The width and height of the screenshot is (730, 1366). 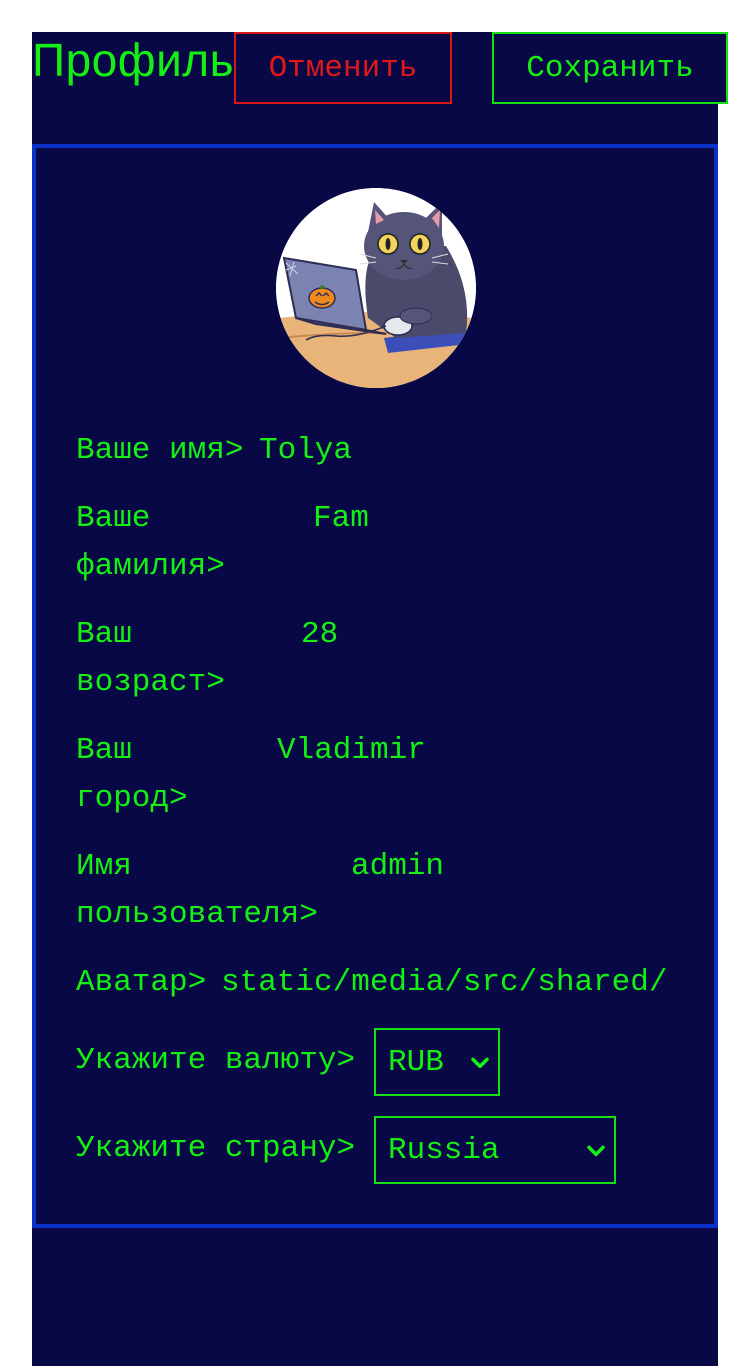 I want to click on username-field: admin, so click(x=501, y=867).